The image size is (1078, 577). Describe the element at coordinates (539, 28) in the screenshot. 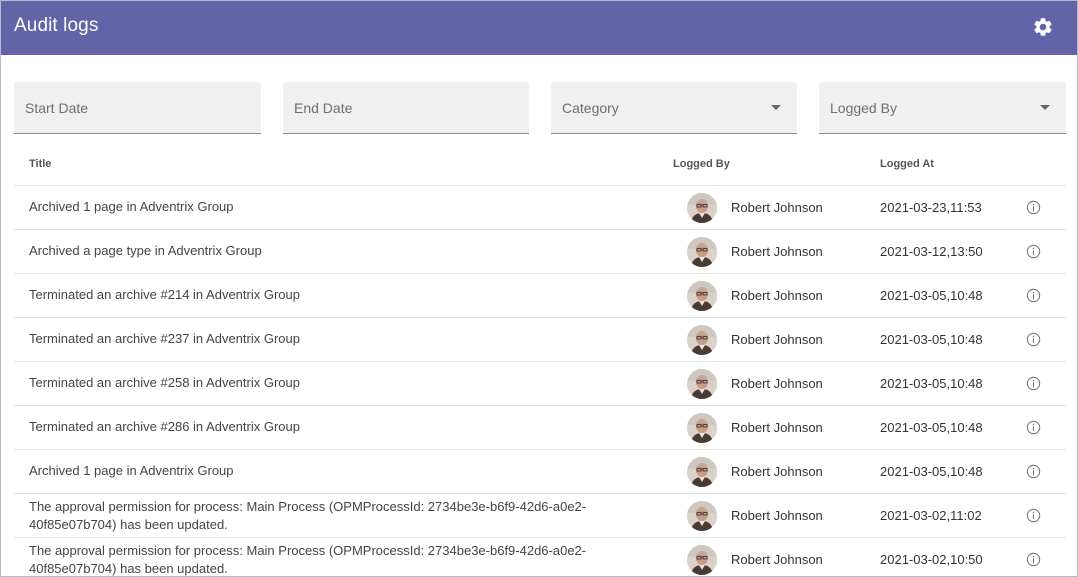

I see `app-header: Audit logs` at that location.